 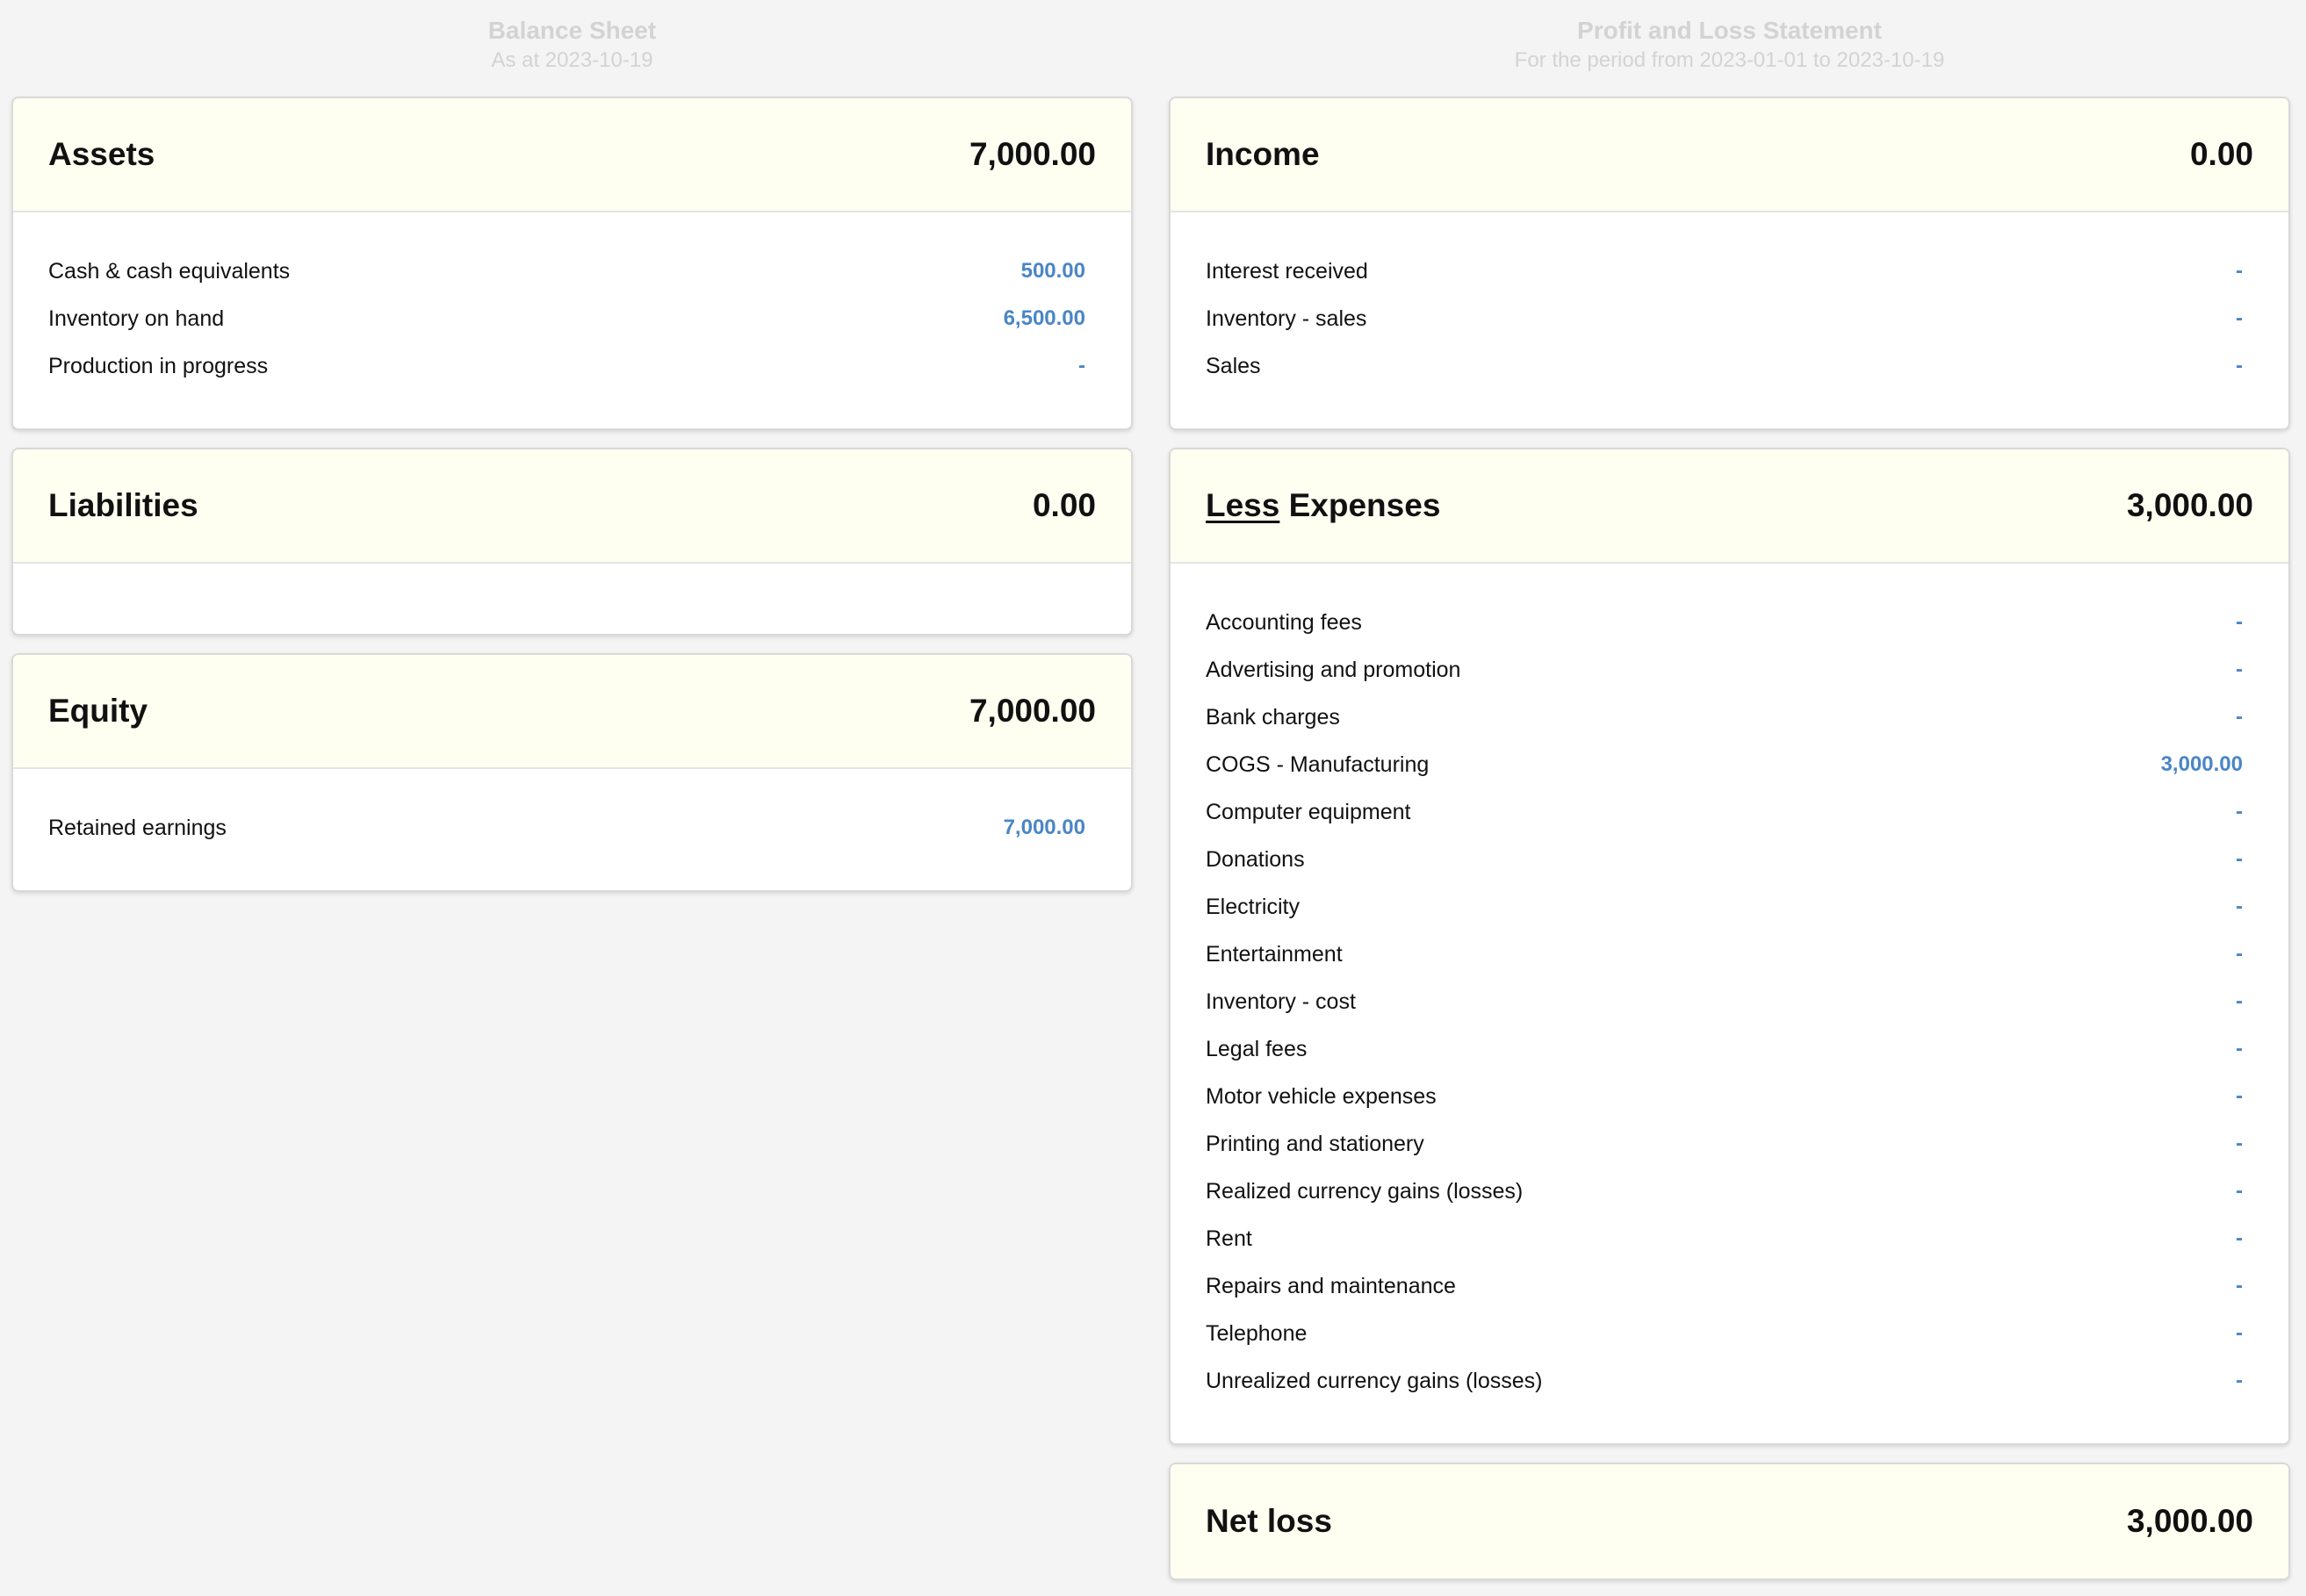 I want to click on table-row: Retained earnings 7,000.00, so click(x=566, y=828).